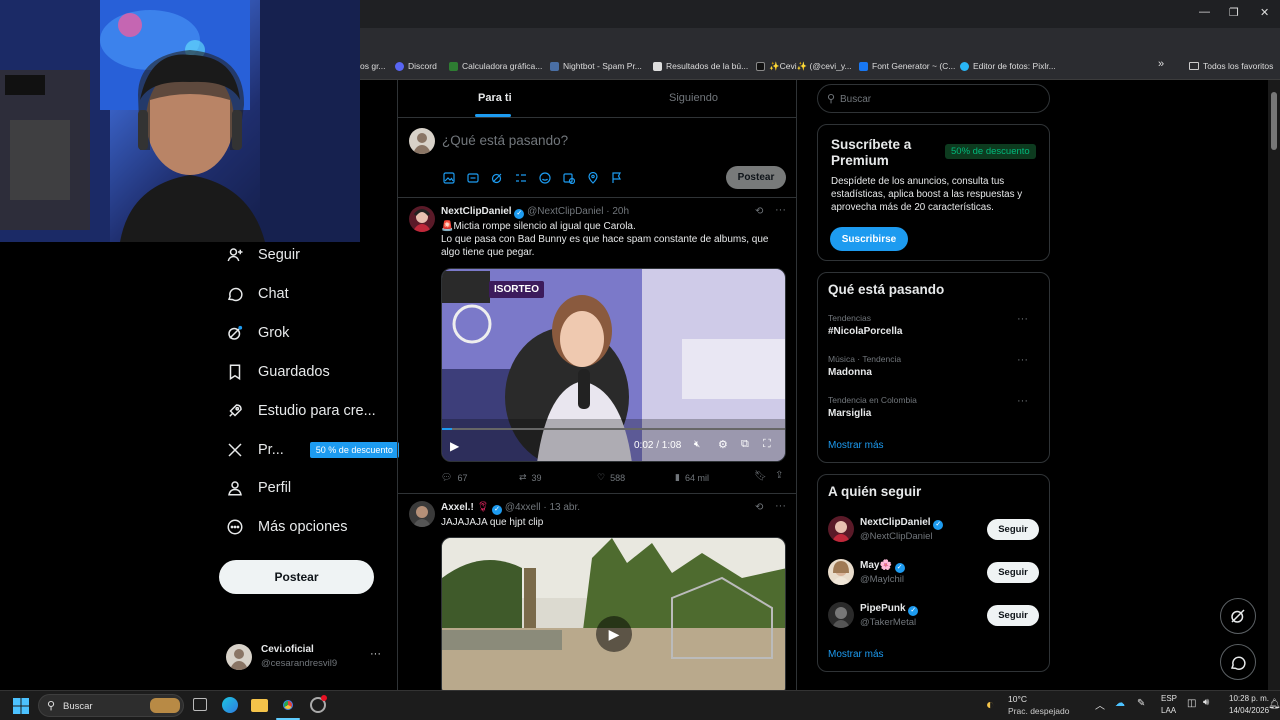 The height and width of the screenshot is (720, 1280). What do you see at coordinates (1204, 12) in the screenshot?
I see `minimize-icon: —` at bounding box center [1204, 12].